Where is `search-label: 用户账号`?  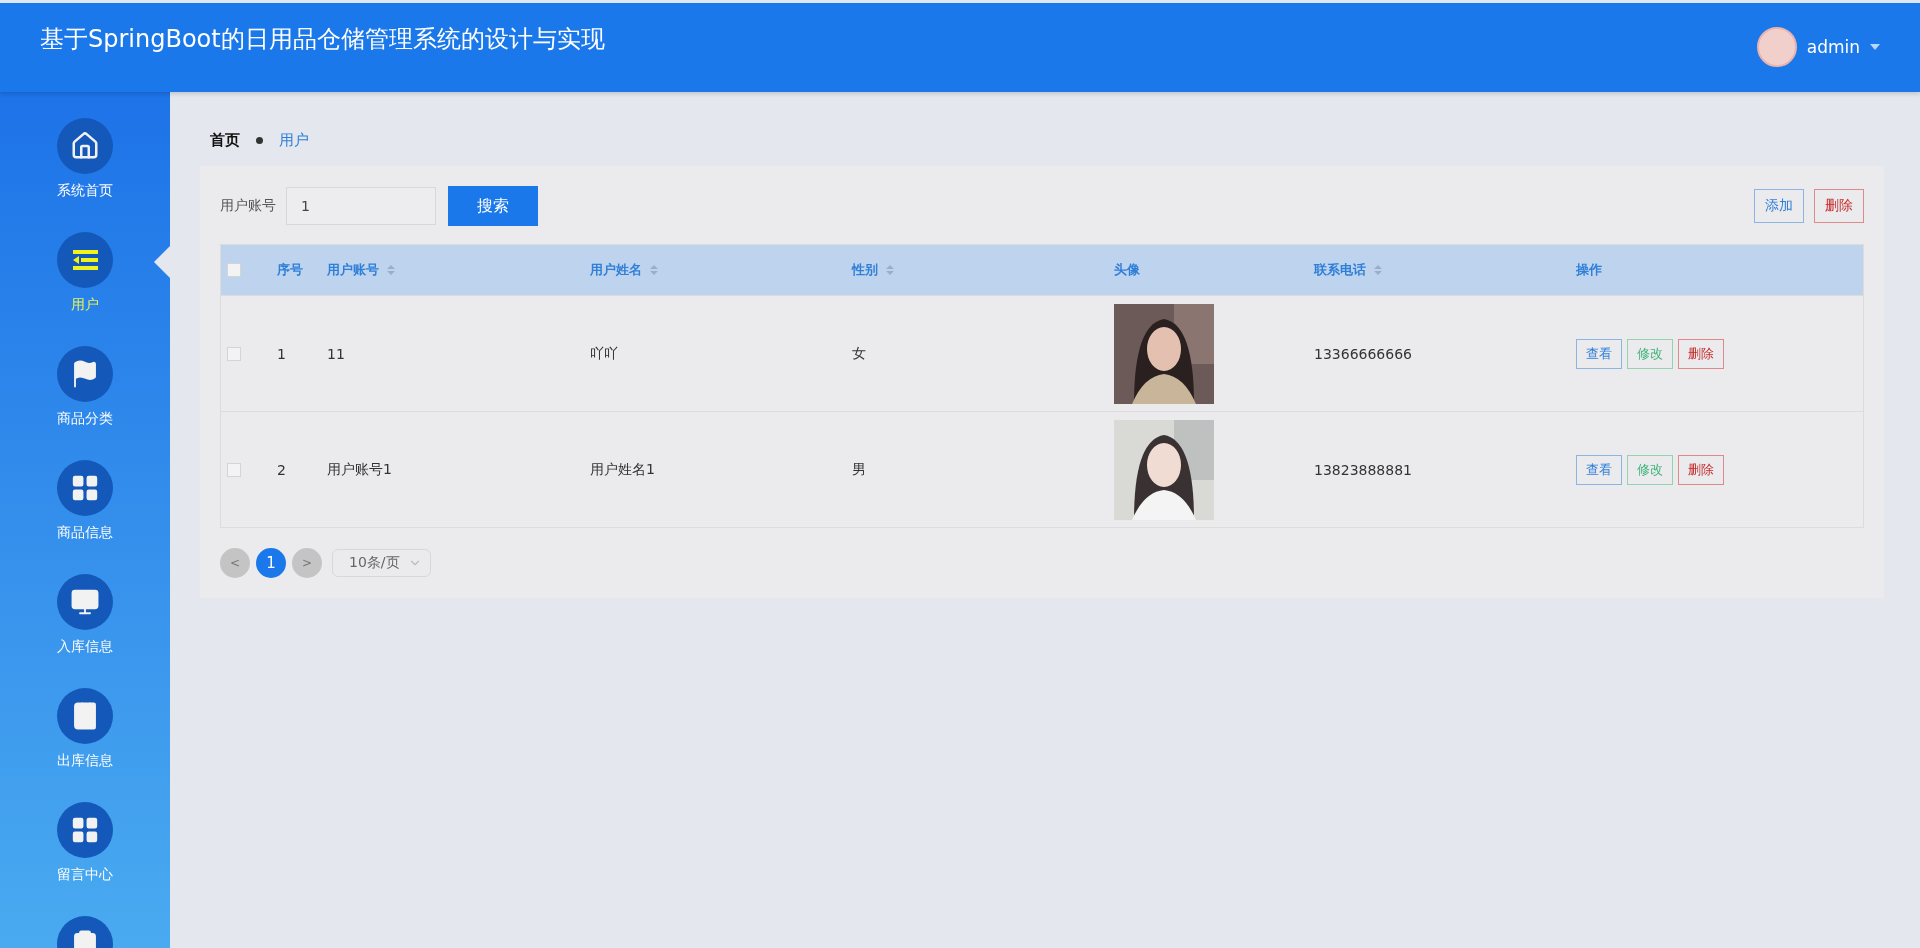 search-label: 用户账号 is located at coordinates (248, 206).